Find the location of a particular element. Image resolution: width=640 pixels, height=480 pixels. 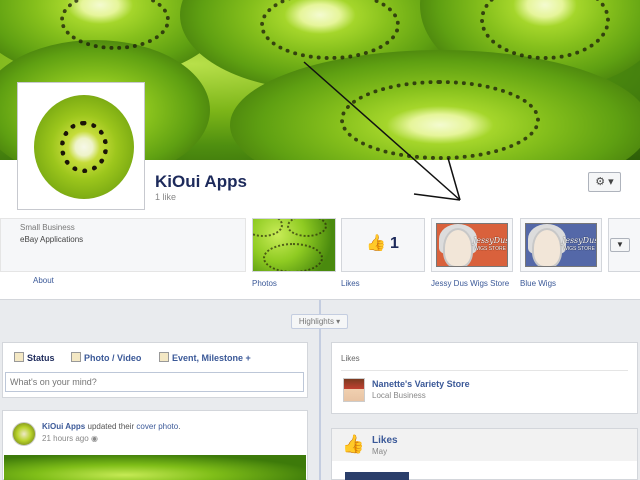

chevron-down-icon: ▼ is located at coordinates (620, 244).